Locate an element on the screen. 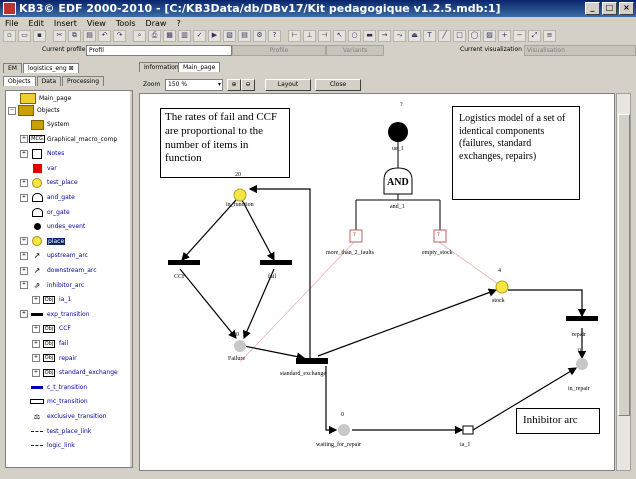  tree-item: ⚖ exclusive_transition is located at coordinates (63, 416).